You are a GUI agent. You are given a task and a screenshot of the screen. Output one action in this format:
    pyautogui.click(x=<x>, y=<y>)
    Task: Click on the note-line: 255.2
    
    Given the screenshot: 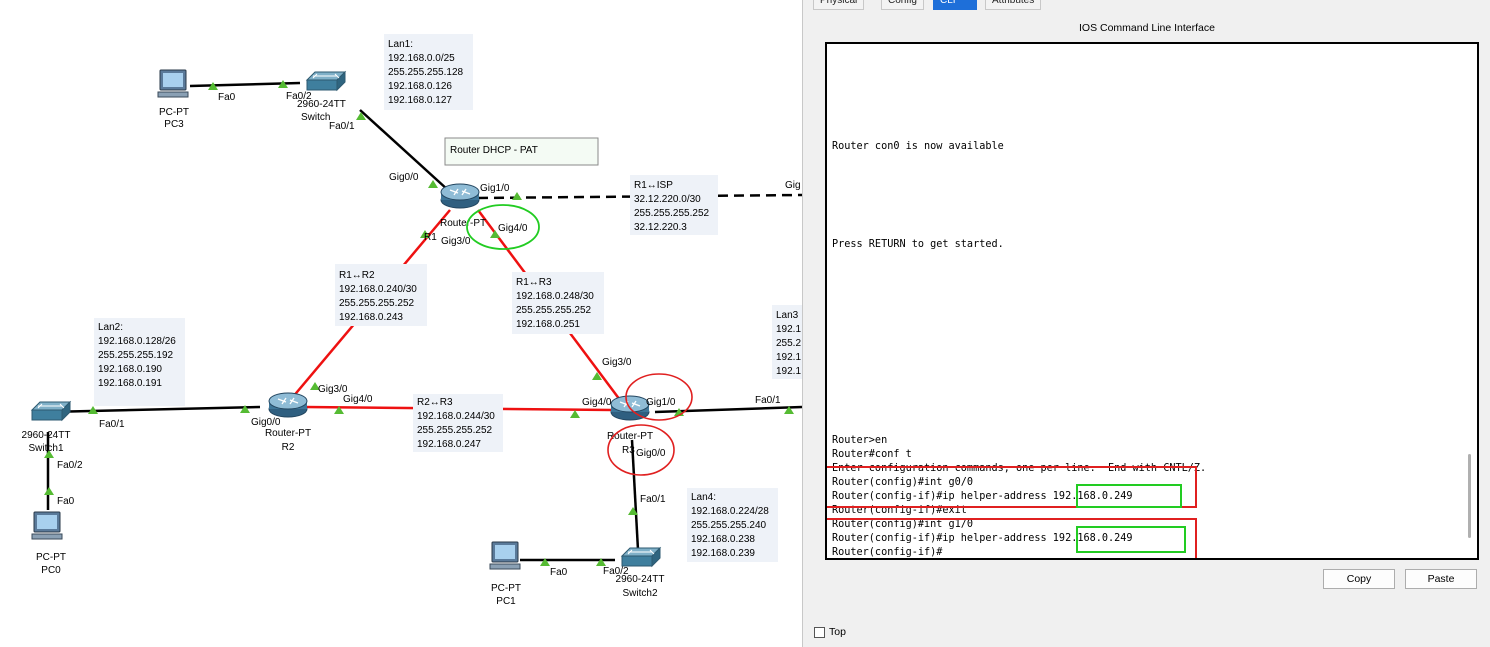 What is the action you would take?
    pyautogui.click(x=788, y=343)
    